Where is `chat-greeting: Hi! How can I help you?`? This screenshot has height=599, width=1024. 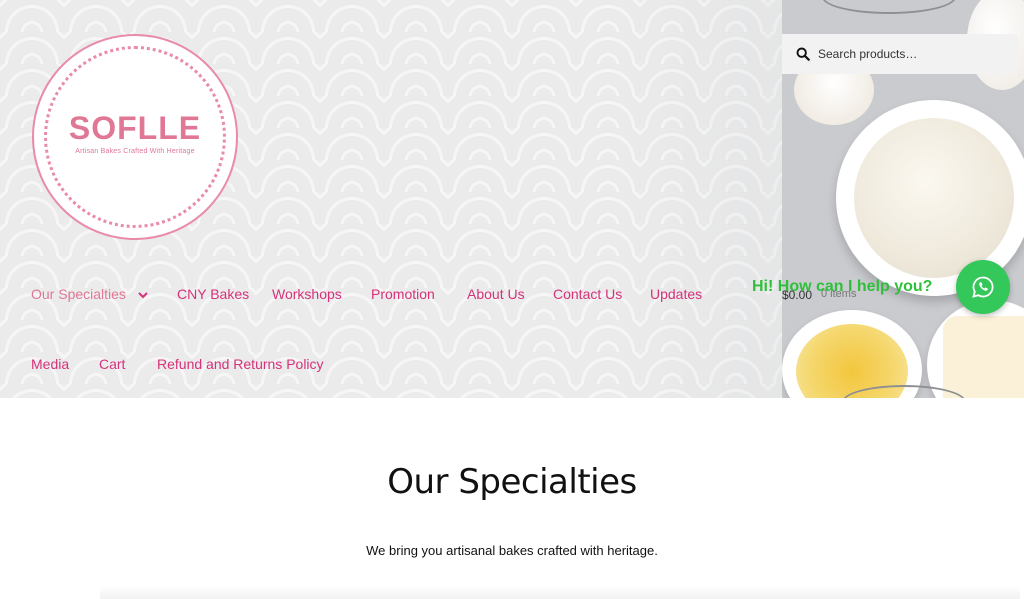
chat-greeting: Hi! How can I help you? is located at coordinates (842, 287).